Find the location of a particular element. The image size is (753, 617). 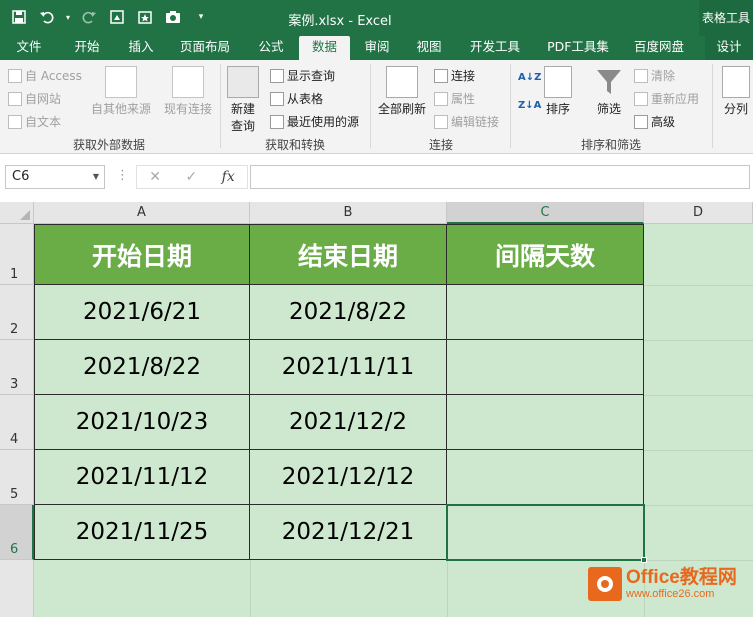

tab-developer: 开发工具 is located at coordinates (495, 48).